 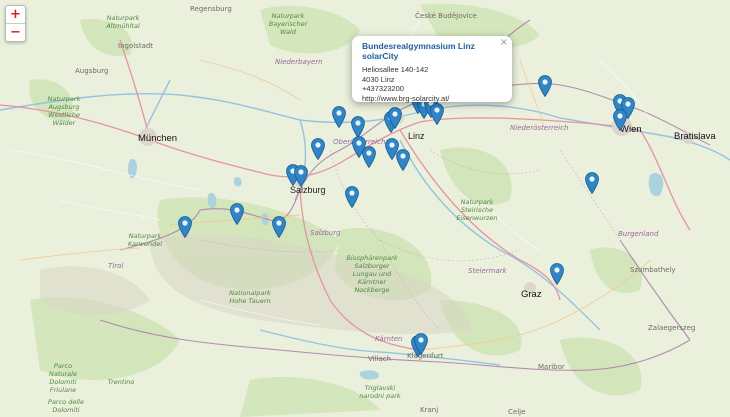 I want to click on popup-phone: +437323200, so click(x=383, y=88).